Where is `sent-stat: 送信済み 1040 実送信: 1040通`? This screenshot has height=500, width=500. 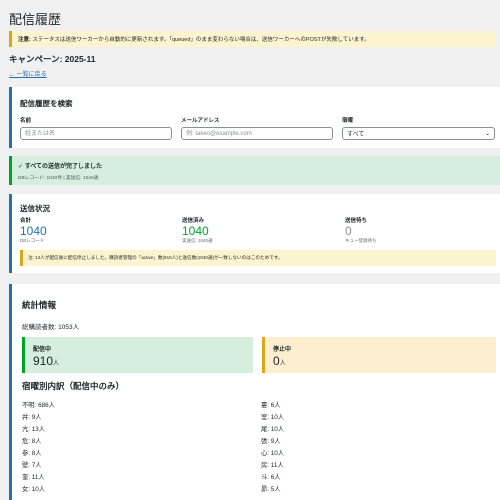
sent-stat: 送信済み 1040 実送信: 1040通 is located at coordinates (197, 230).